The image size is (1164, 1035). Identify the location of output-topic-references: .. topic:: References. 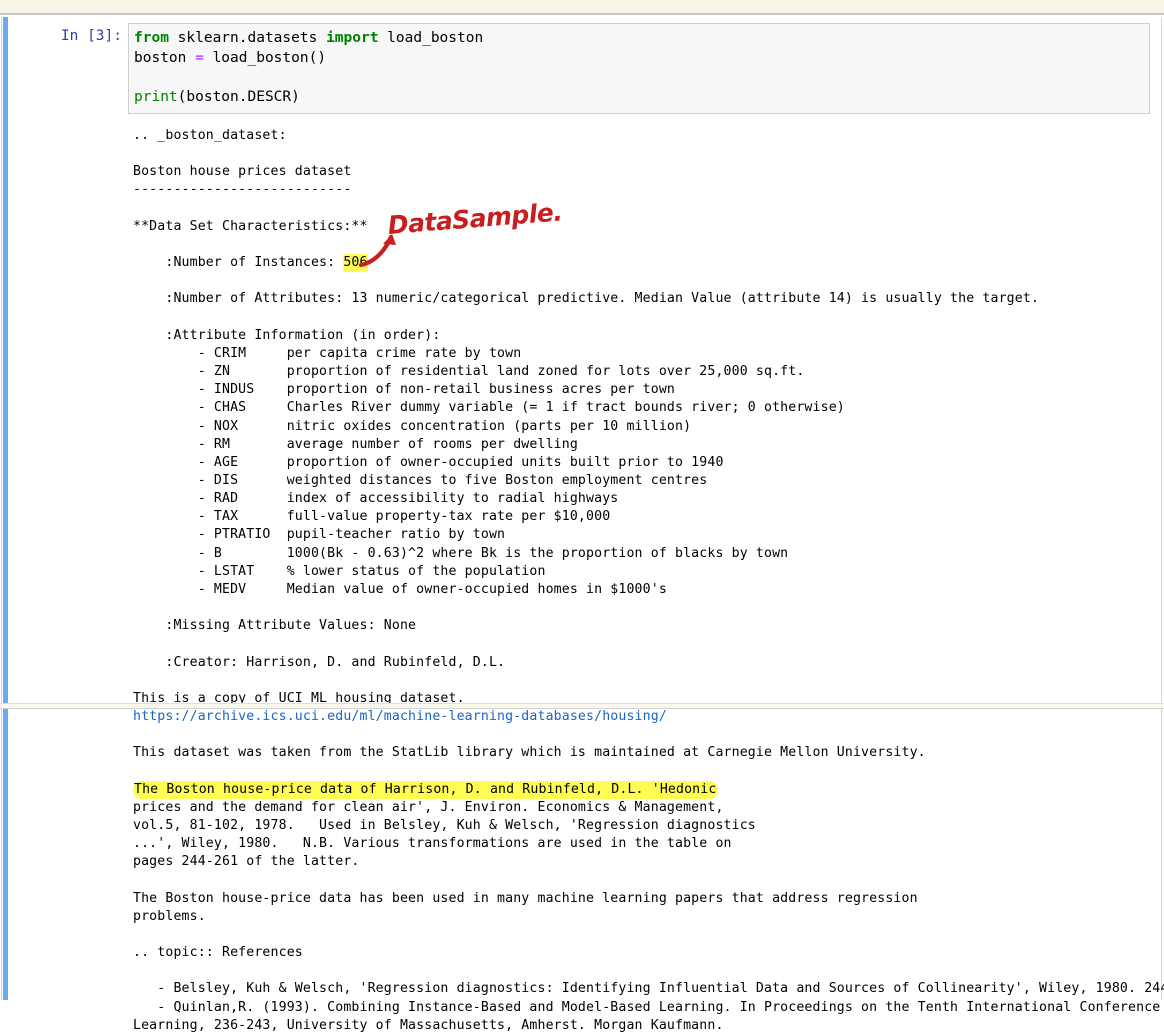
(218, 953).